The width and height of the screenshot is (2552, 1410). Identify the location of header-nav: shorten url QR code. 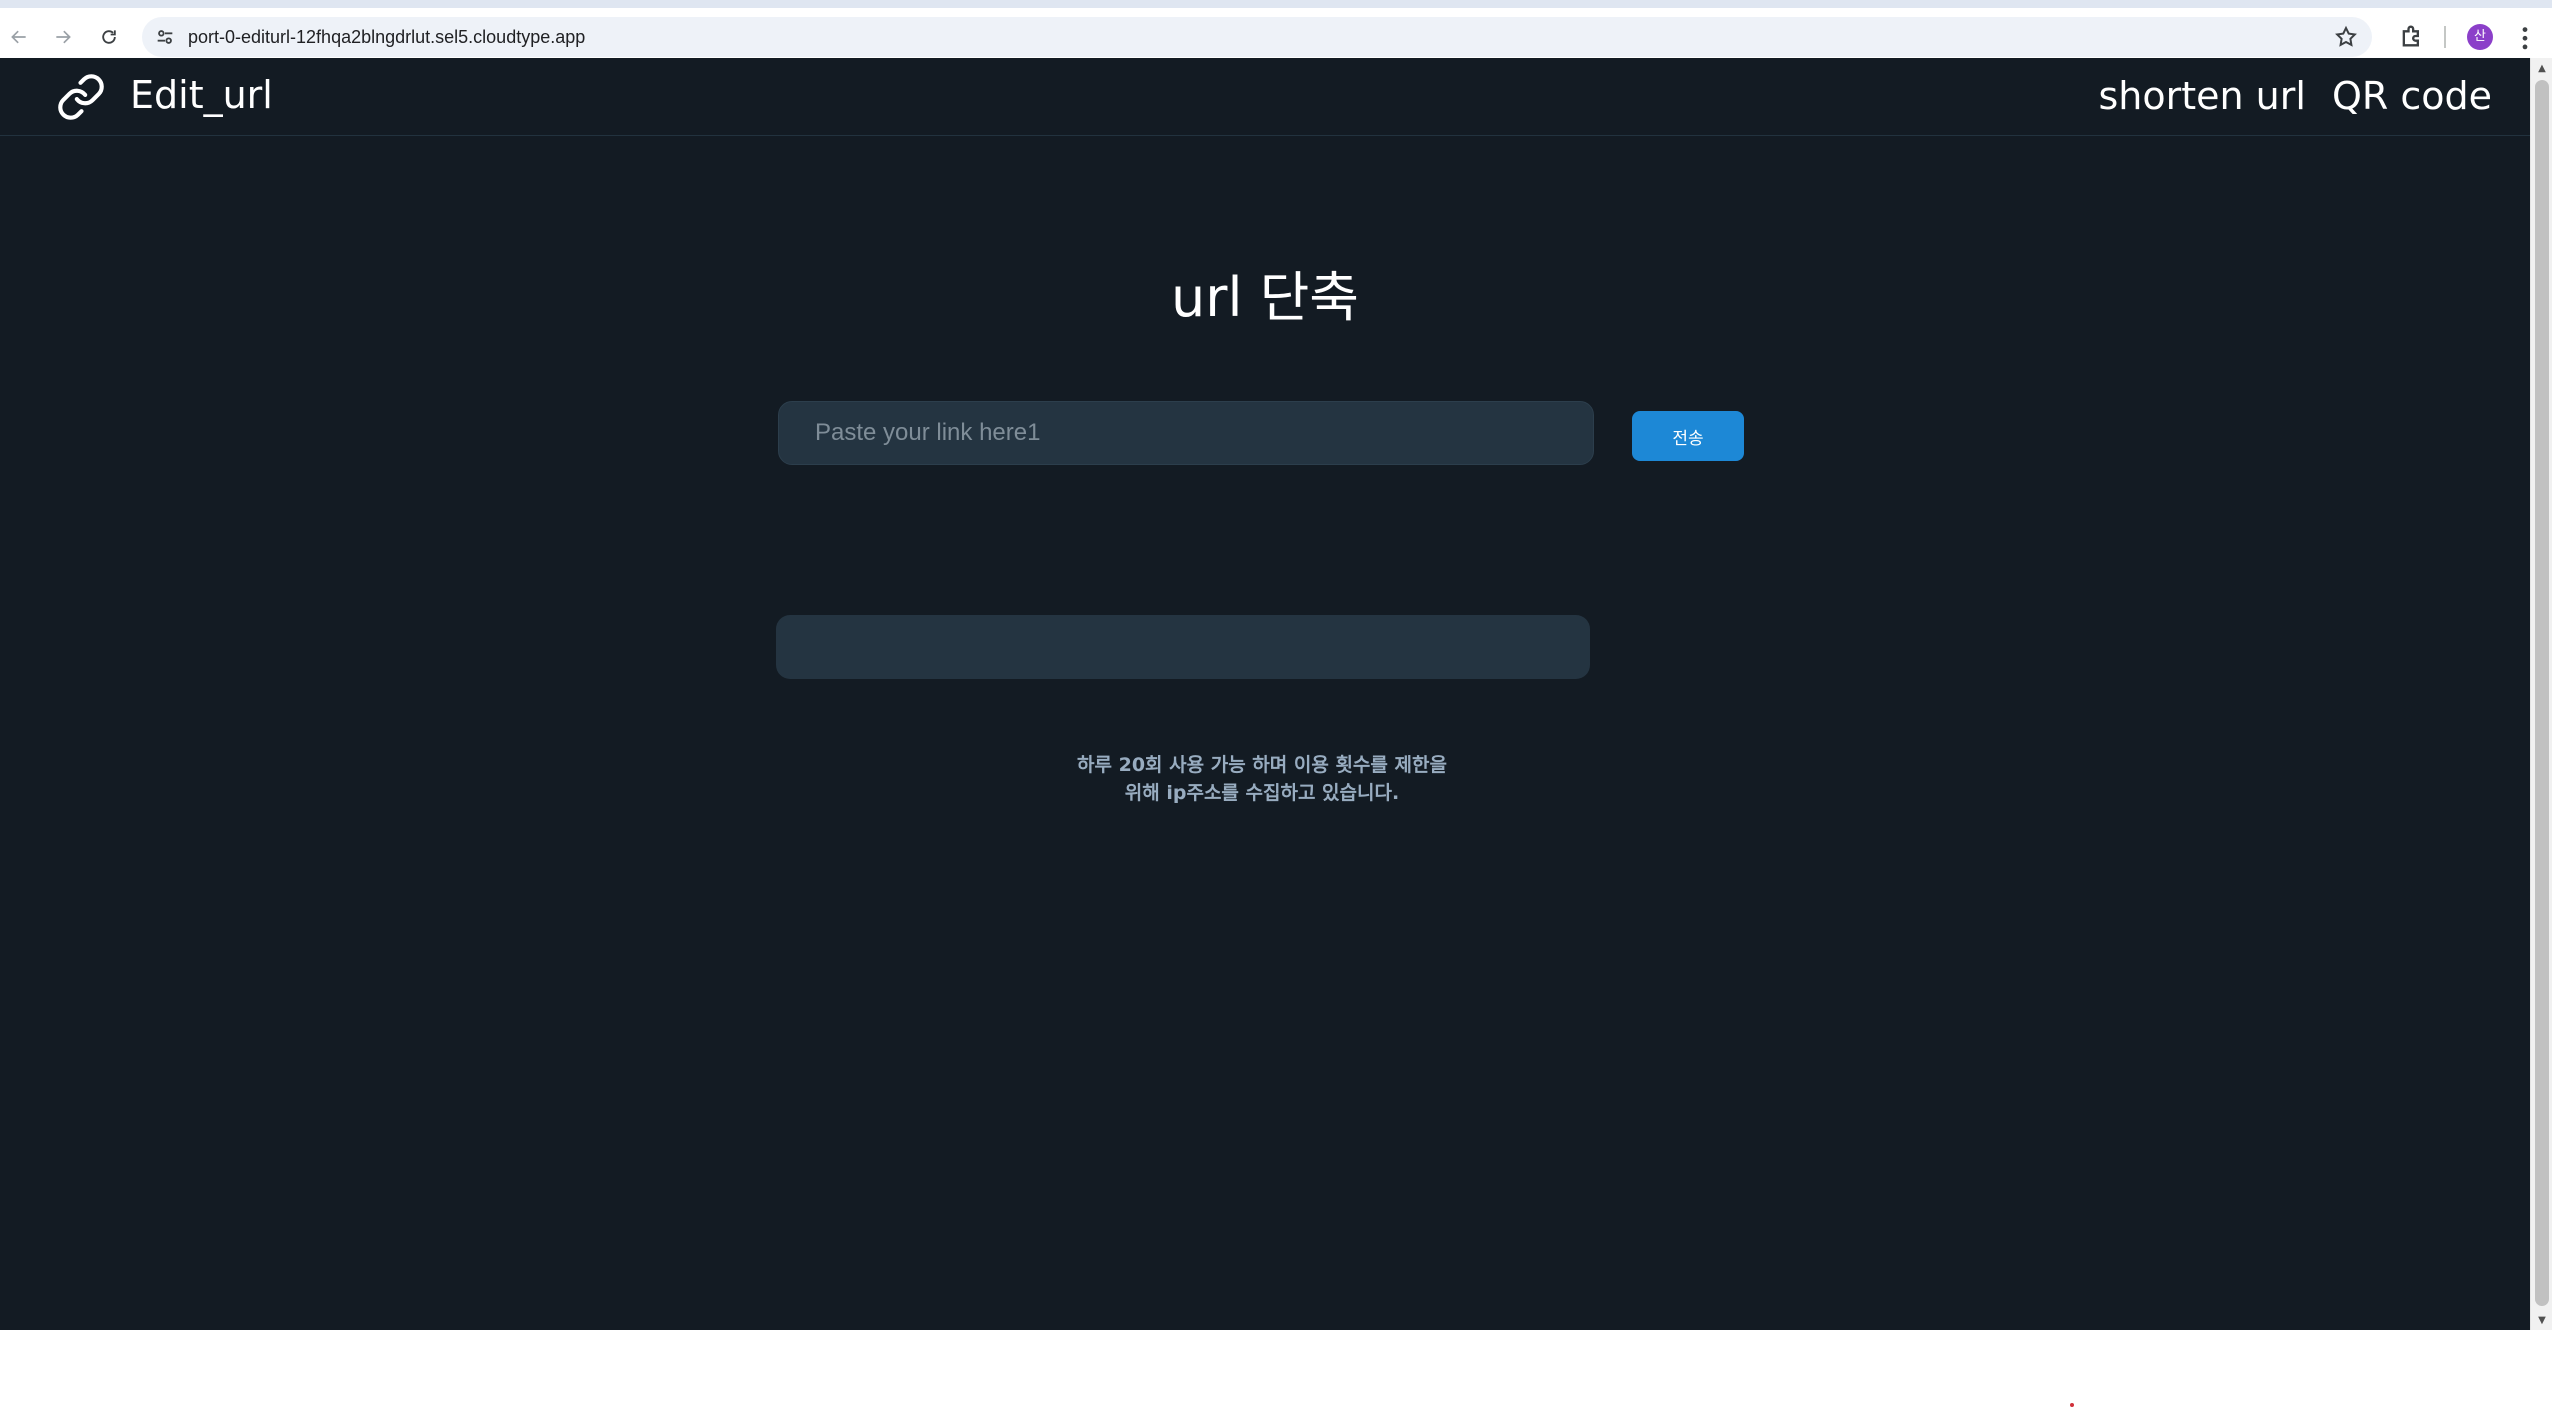
(2295, 96).